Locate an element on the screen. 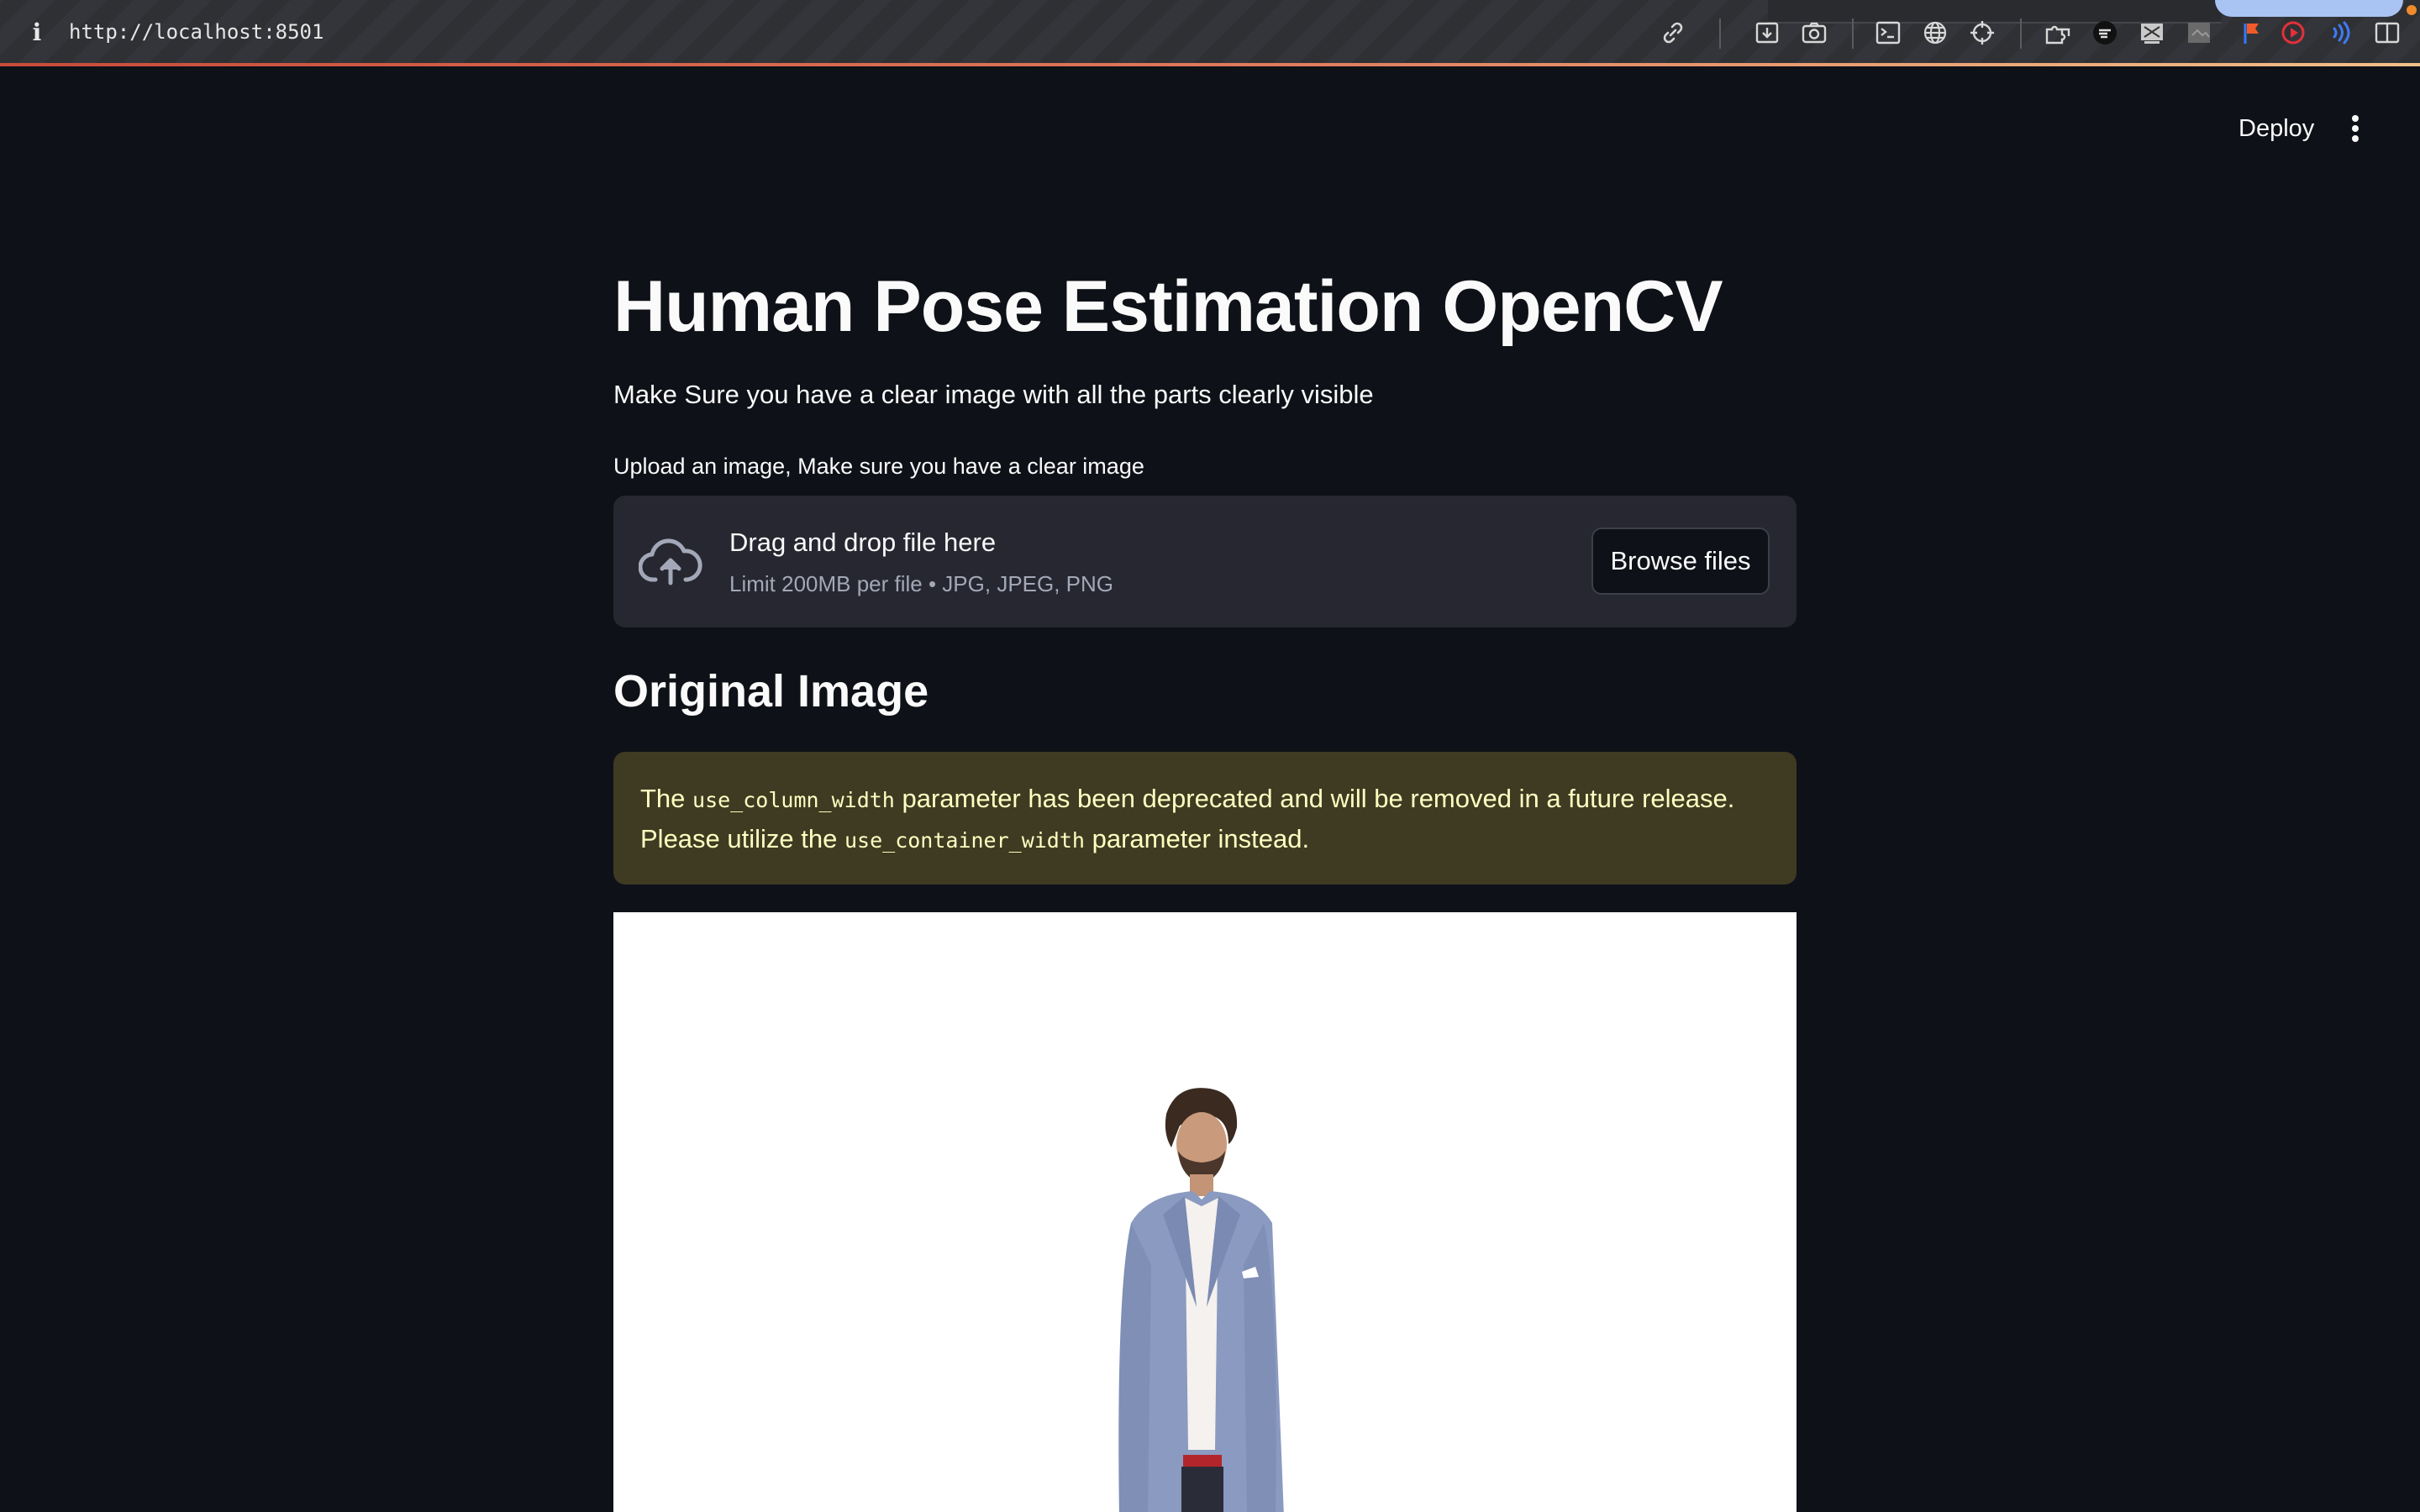 The width and height of the screenshot is (2420, 1512). section-title: Original Image is located at coordinates (771, 691).